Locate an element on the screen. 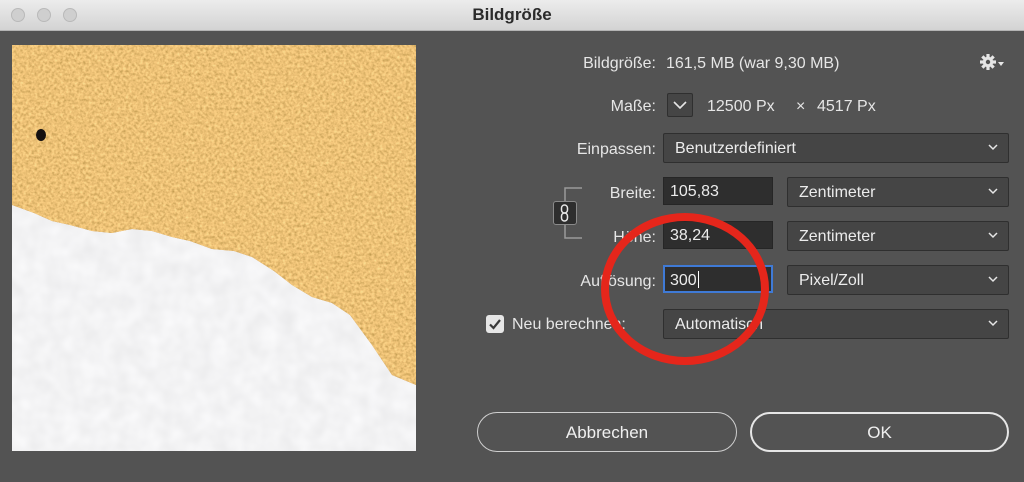  dimensions-unit-dropdown is located at coordinates (680, 105).